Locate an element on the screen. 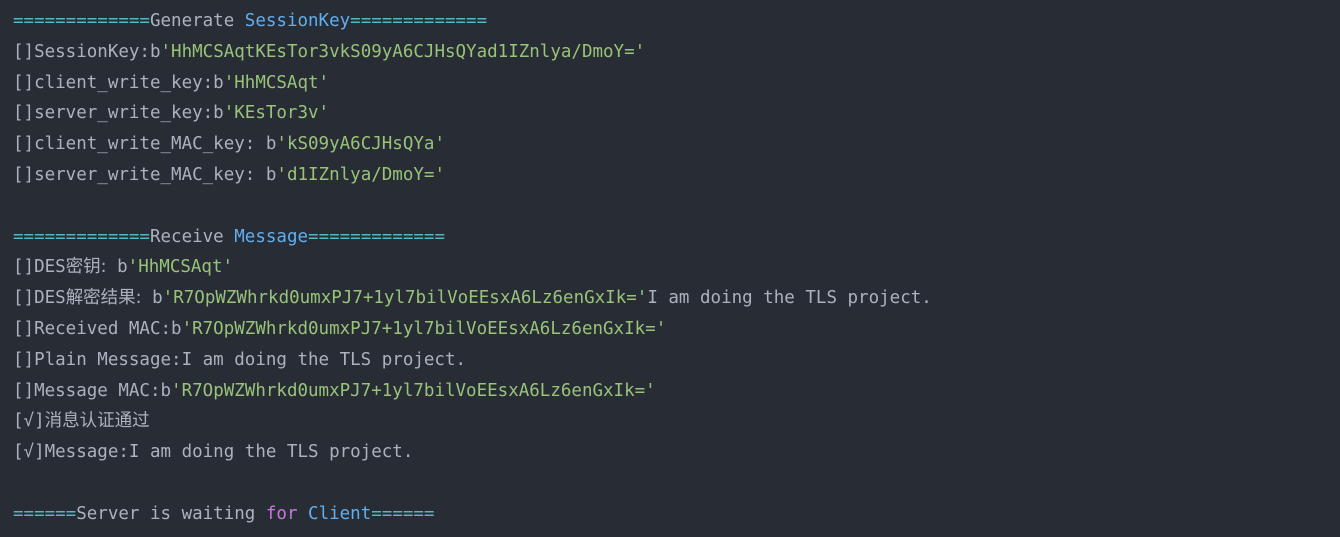 This screenshot has height=537, width=1340. console-text-segment: [√] is located at coordinates (29, 421).